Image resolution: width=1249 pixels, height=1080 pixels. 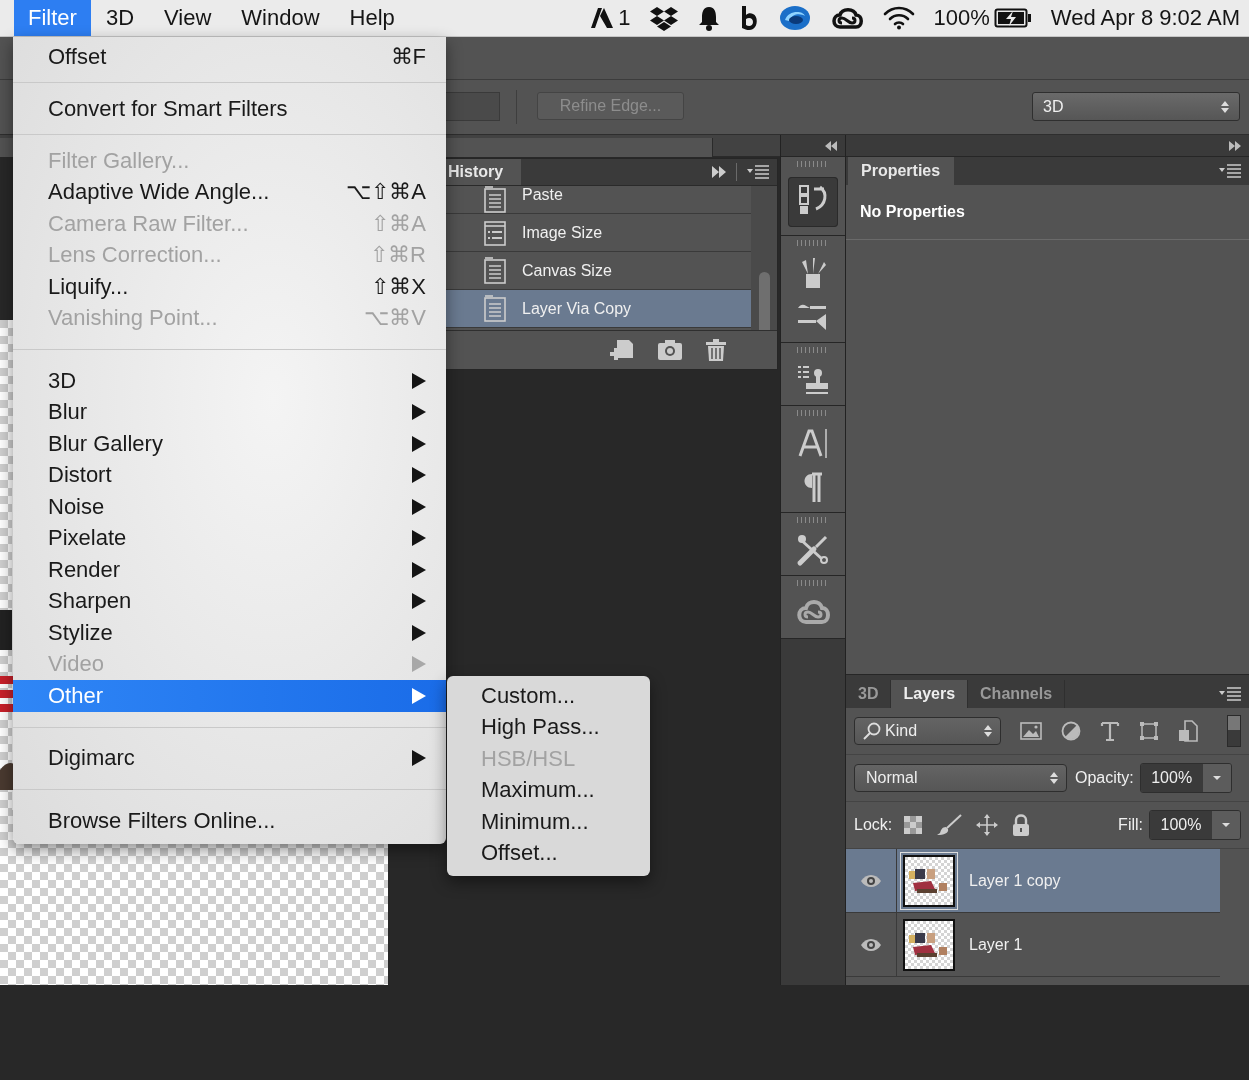 I want to click on new-document-icon, so click(x=622, y=350).